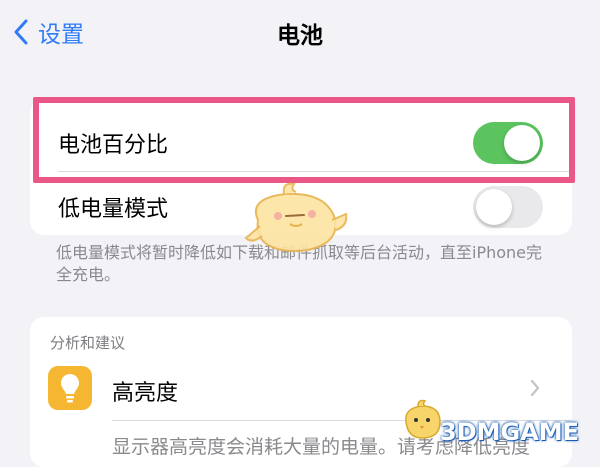  Describe the element at coordinates (113, 209) in the screenshot. I see `low-power-mode-label: 低电量模式` at that location.